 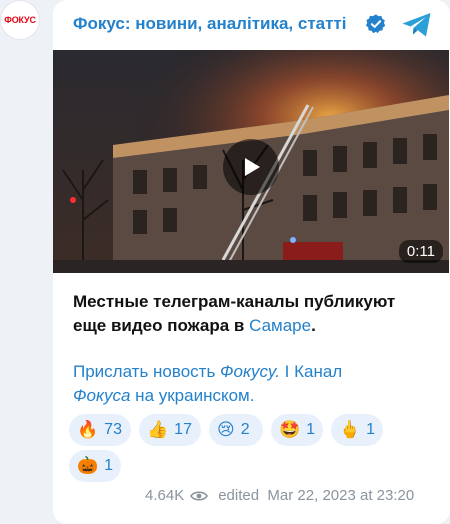 I want to click on reaction-pumpkin: 🎃 1, so click(x=95, y=466).